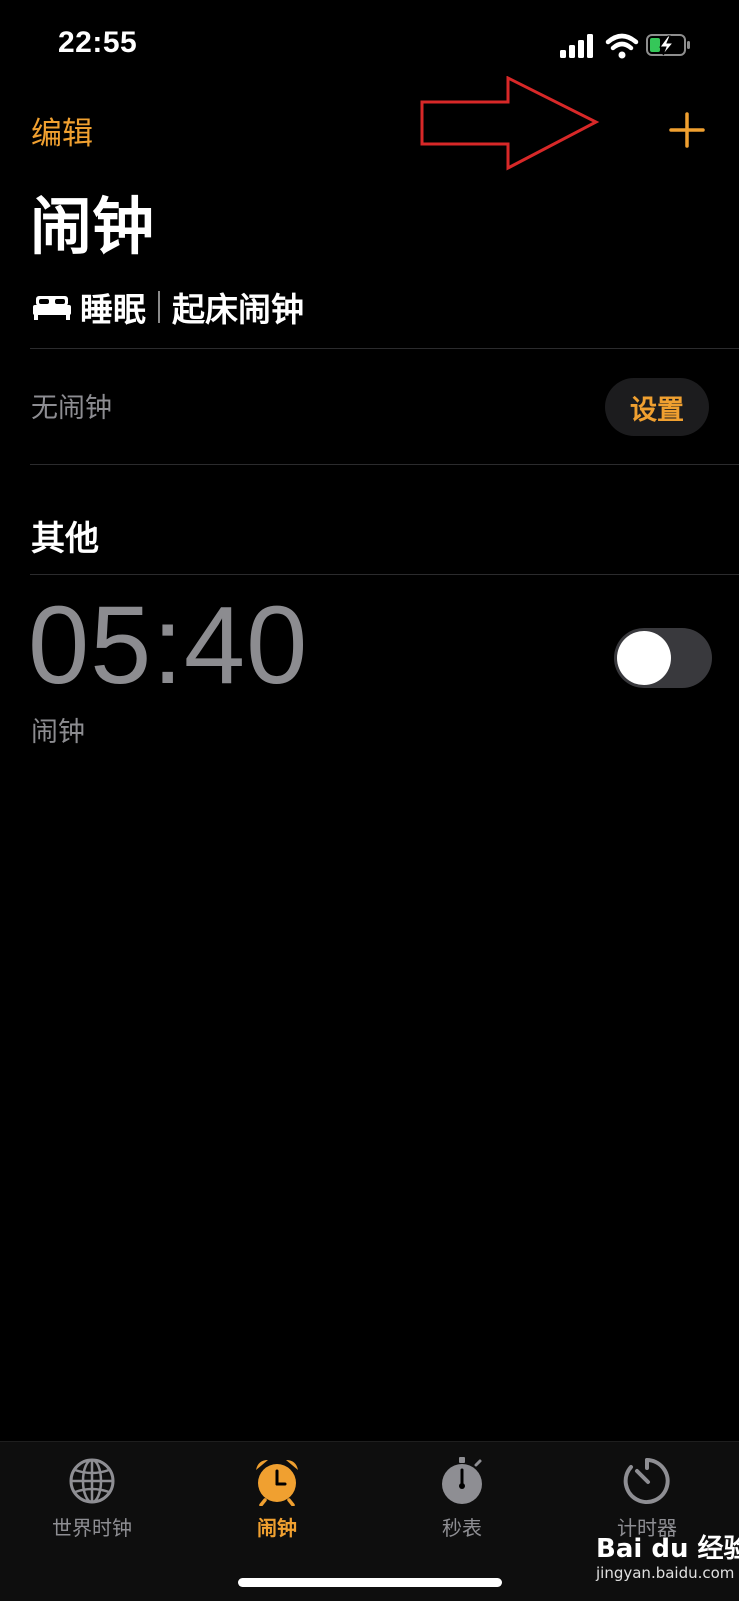 This screenshot has width=739, height=1601. Describe the element at coordinates (622, 46) in the screenshot. I see `wifi-icon` at that location.